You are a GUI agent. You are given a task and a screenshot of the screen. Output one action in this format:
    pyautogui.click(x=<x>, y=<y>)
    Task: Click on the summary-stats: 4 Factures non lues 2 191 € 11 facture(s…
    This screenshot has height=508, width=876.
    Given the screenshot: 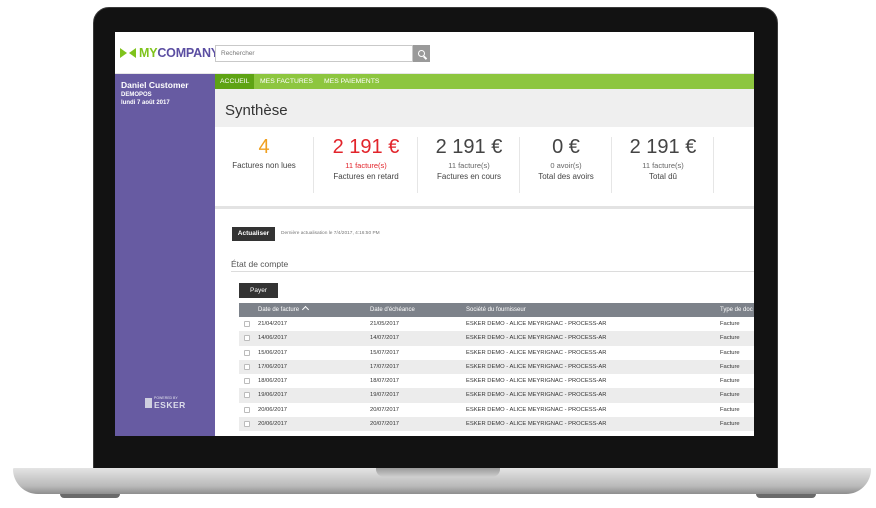 What is the action you would take?
    pyautogui.click(x=484, y=168)
    